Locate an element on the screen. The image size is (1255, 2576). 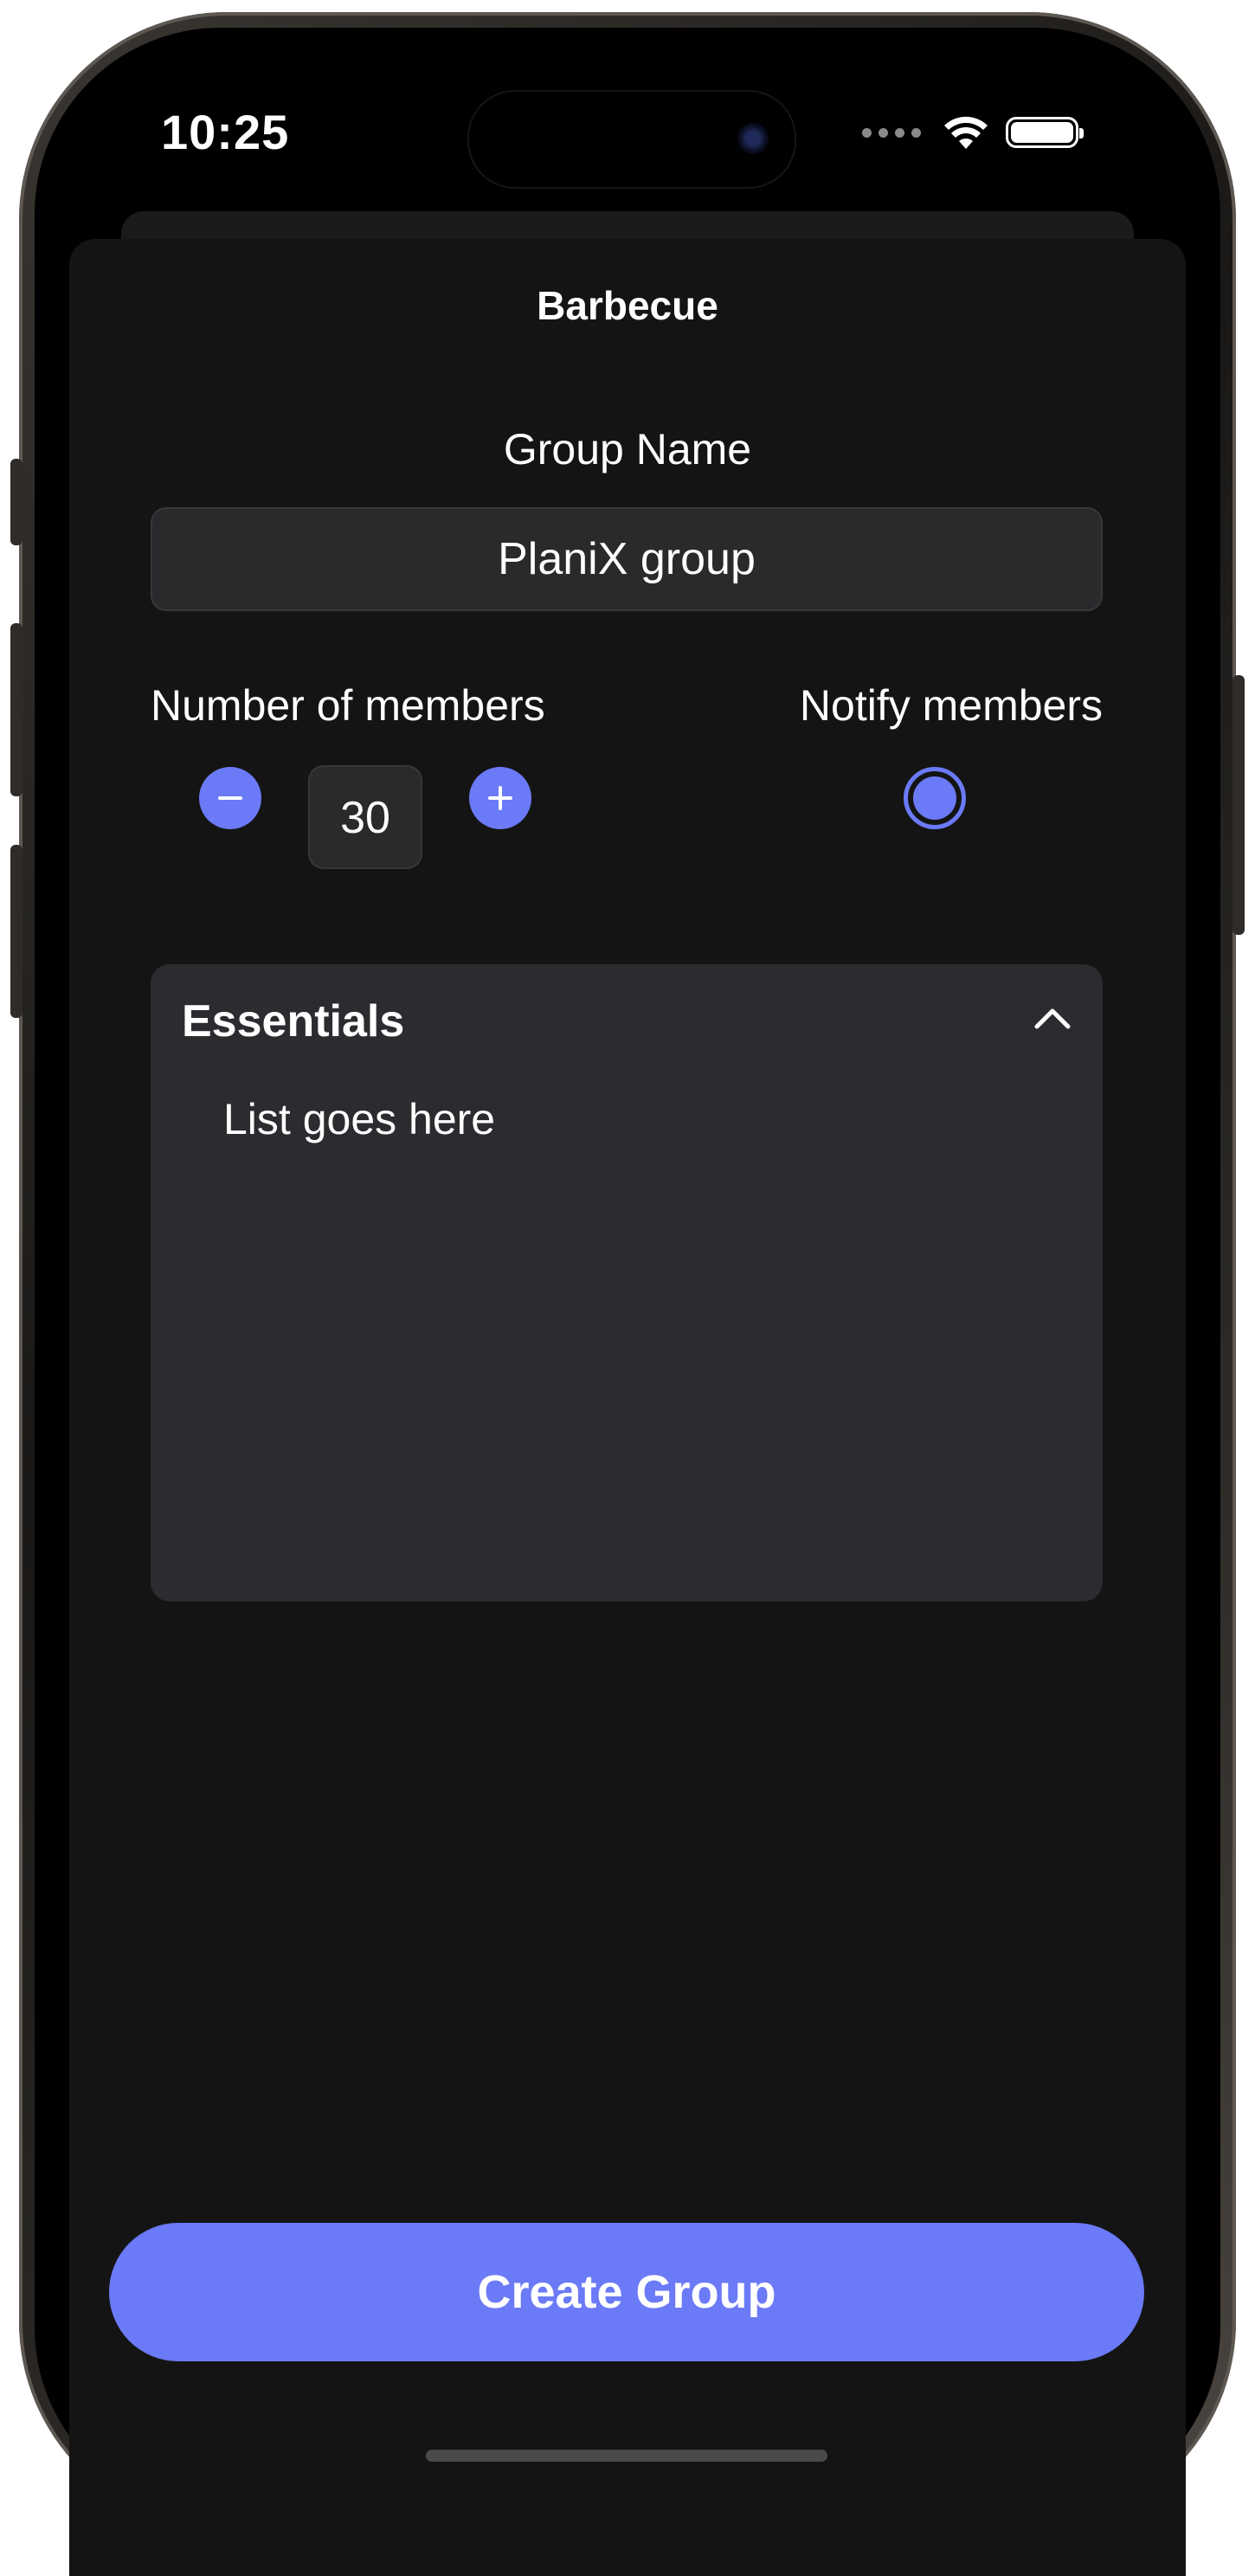
power-button is located at coordinates (1238, 805).